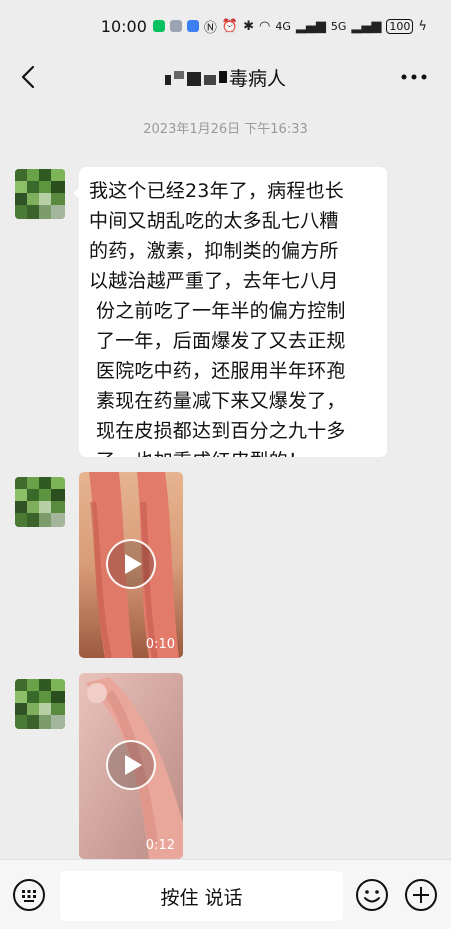  I want to click on chevron-left-icon, so click(28, 77).